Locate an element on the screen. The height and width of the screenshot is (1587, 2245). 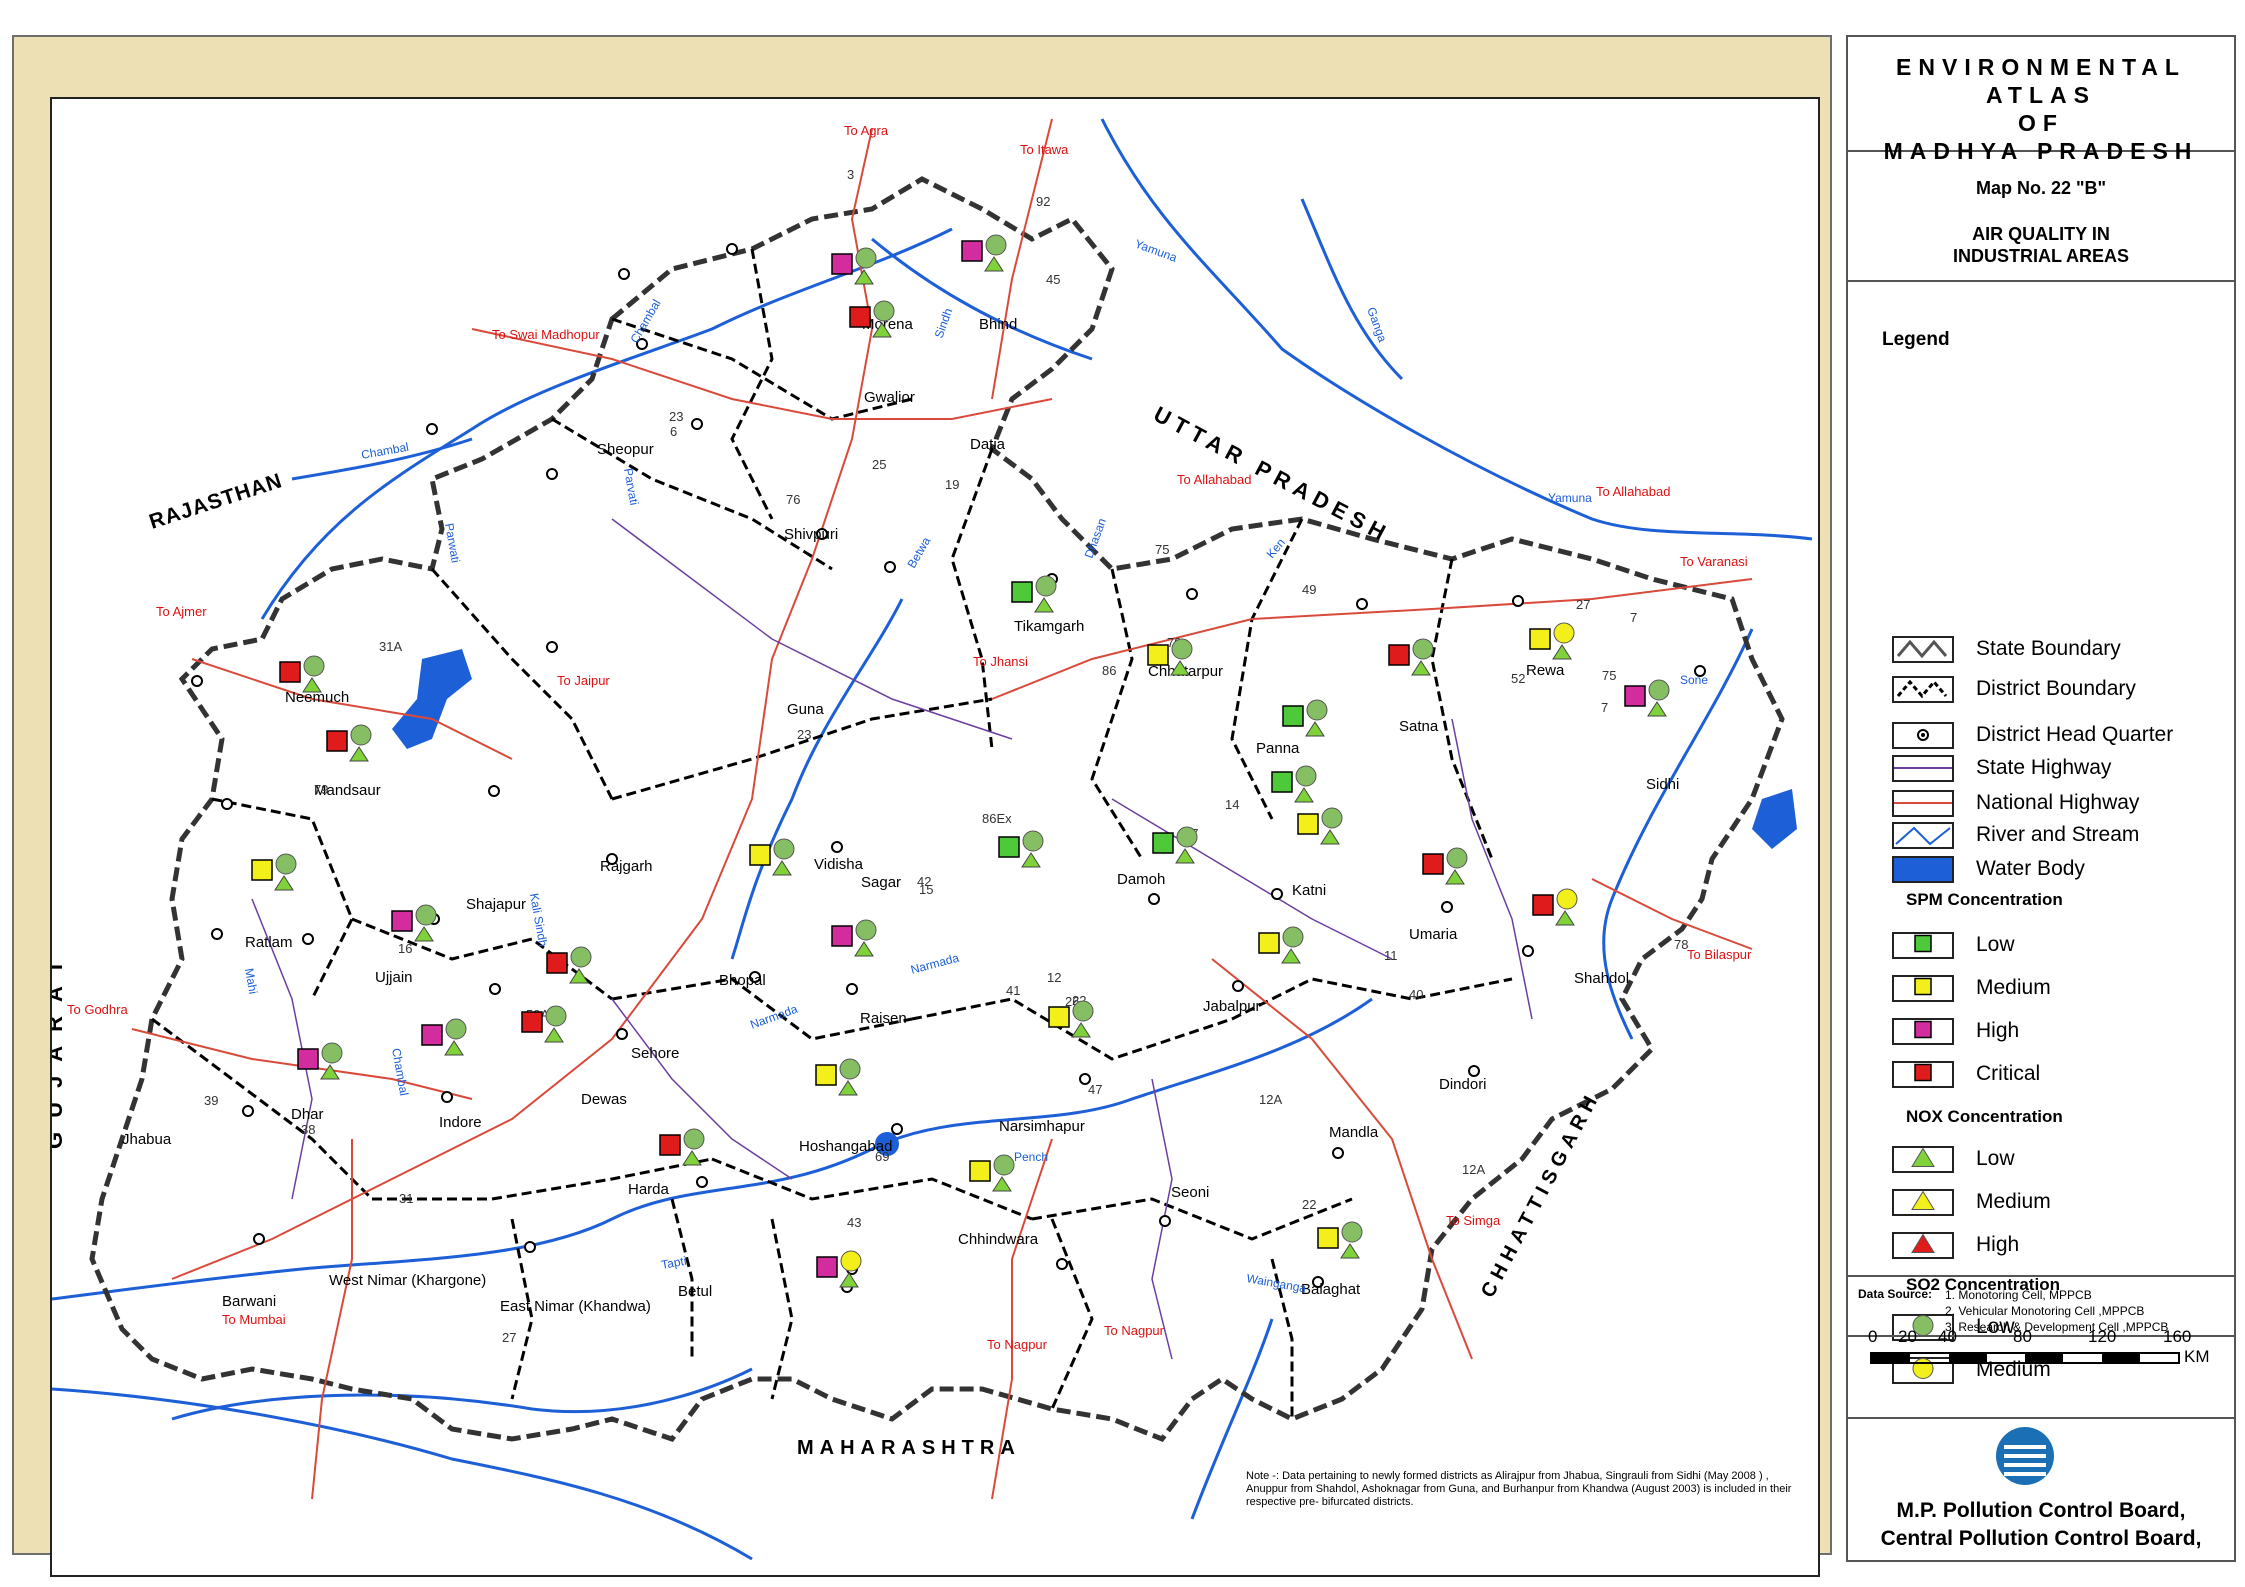
destination-label: To Nagpur is located at coordinates (1017, 1344).